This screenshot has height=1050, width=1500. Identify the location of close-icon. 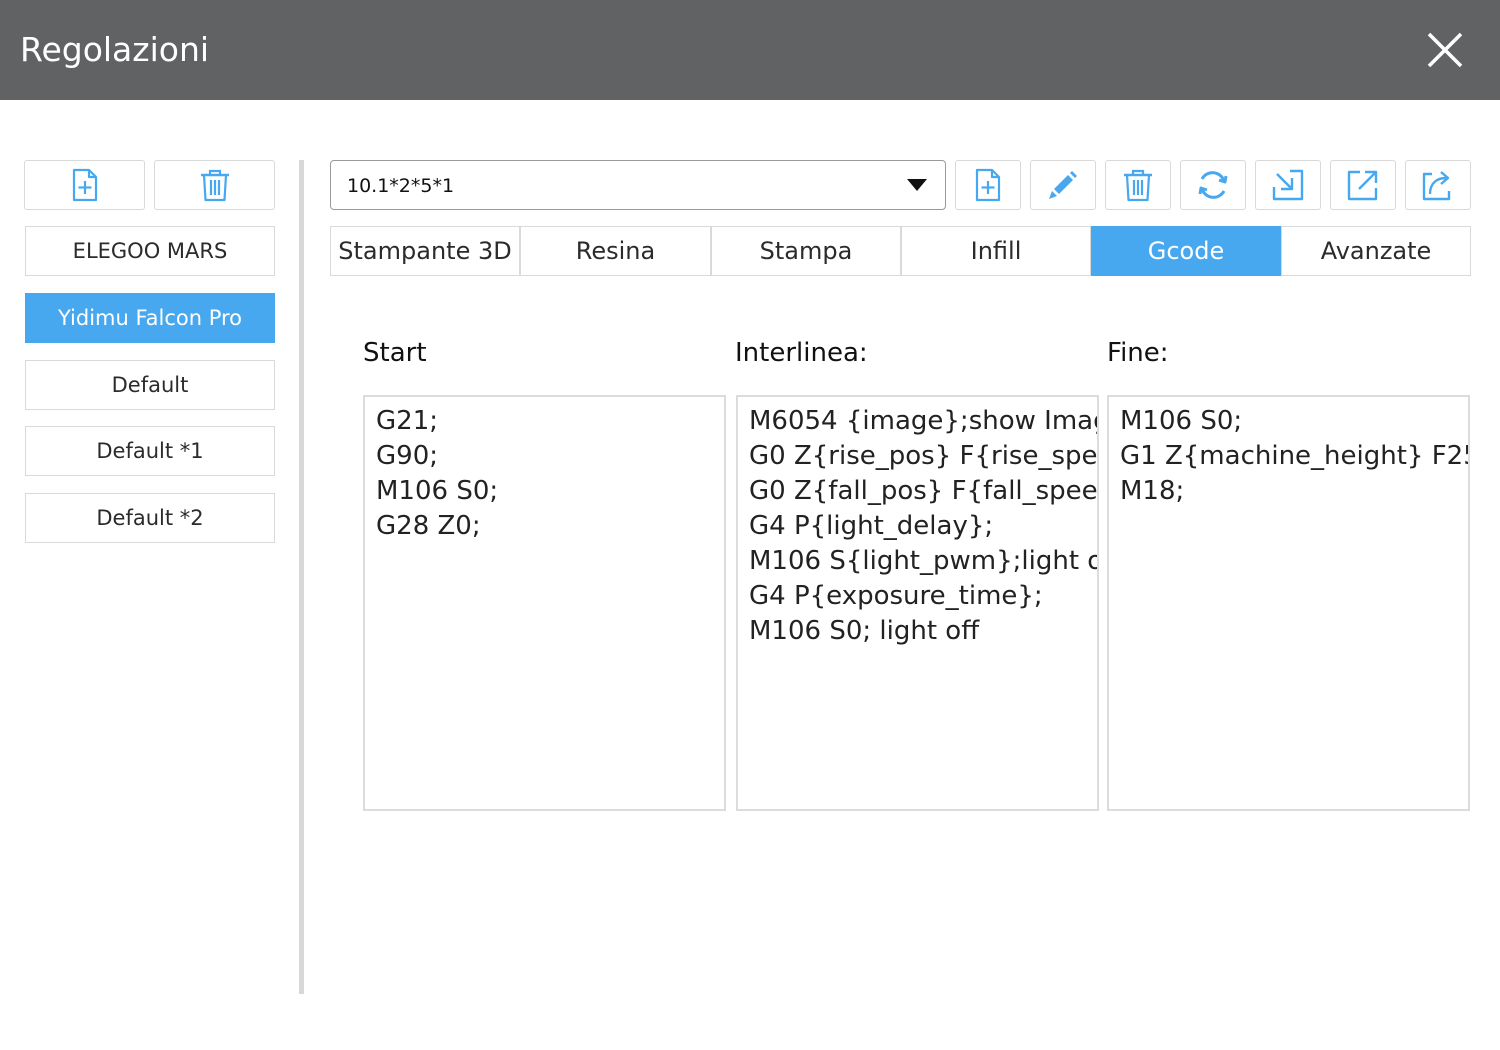
(1445, 50).